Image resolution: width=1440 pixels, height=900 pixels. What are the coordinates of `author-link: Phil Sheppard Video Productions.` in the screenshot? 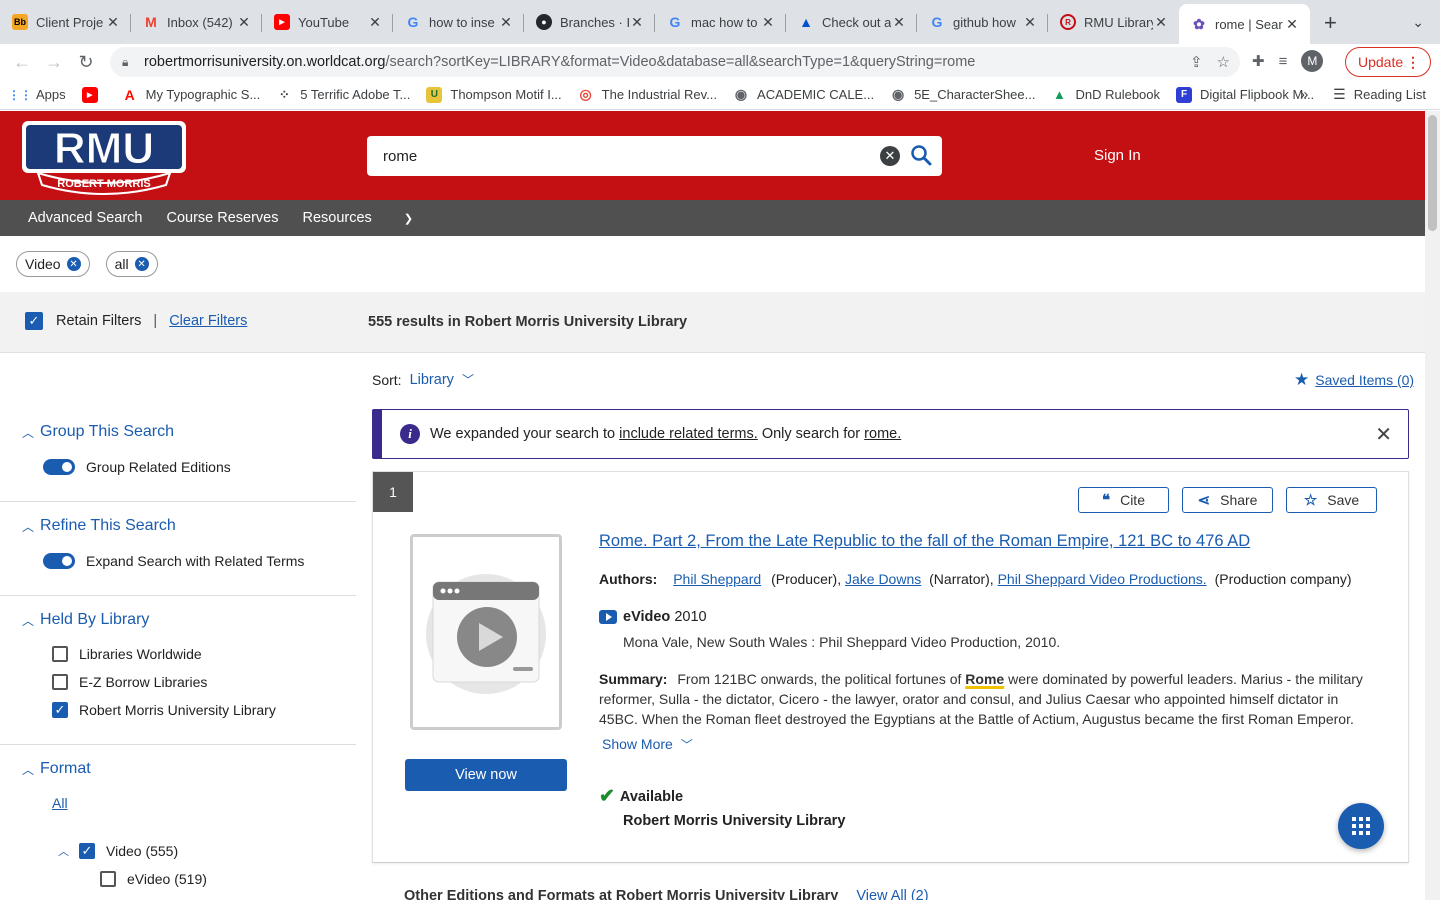 It's located at (1102, 579).